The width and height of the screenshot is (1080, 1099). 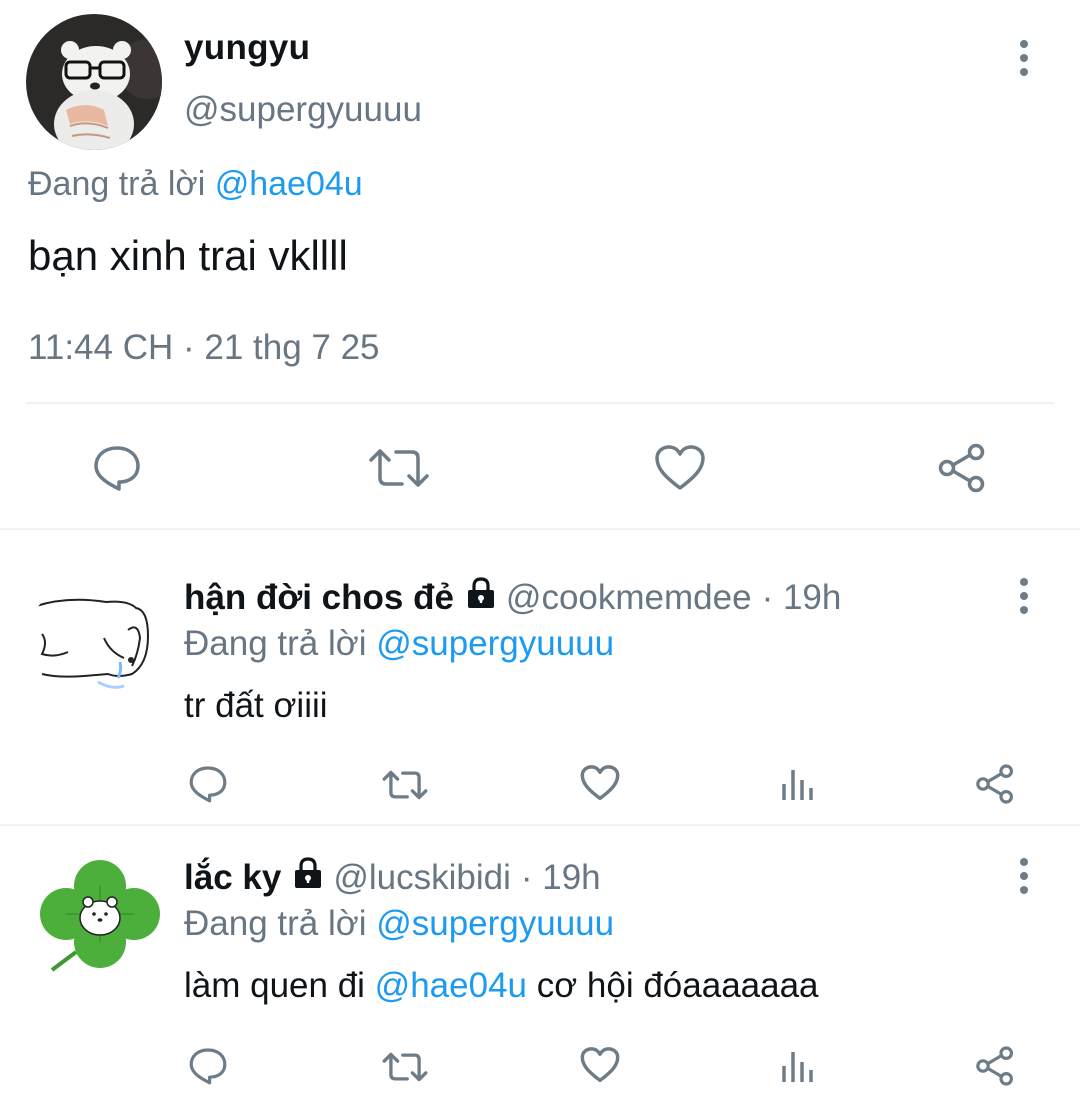 I want to click on clover-avatar, so click(x=100, y=916).